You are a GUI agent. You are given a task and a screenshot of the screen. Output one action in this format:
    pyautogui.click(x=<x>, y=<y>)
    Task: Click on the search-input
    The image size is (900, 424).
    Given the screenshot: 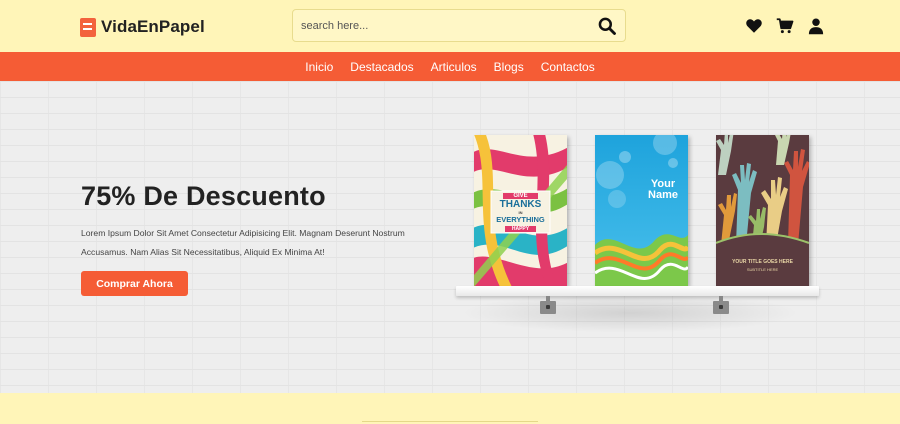 What is the action you would take?
    pyautogui.click(x=441, y=25)
    